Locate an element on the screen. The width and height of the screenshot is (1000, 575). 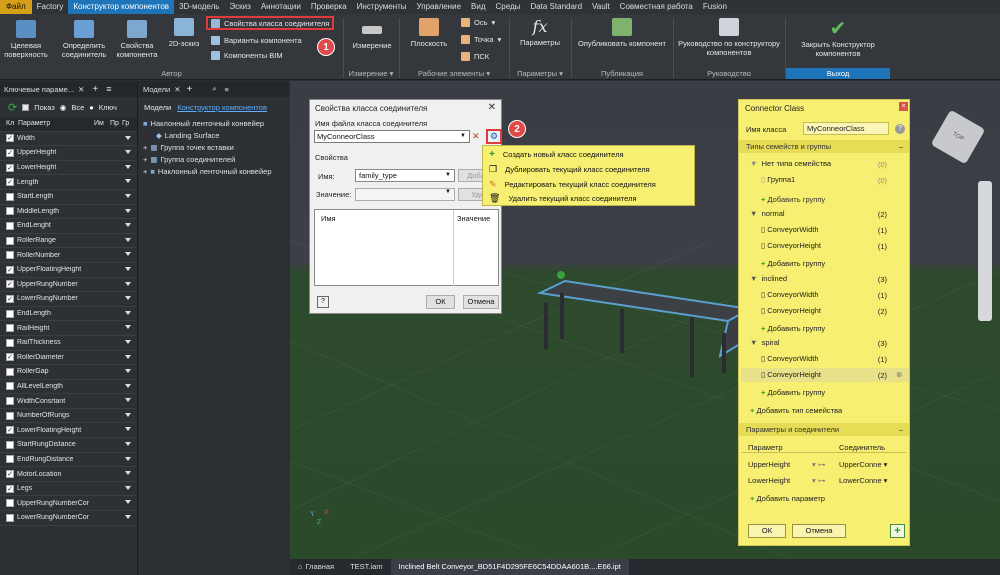
show-checkbox is located at coordinates (26, 107).